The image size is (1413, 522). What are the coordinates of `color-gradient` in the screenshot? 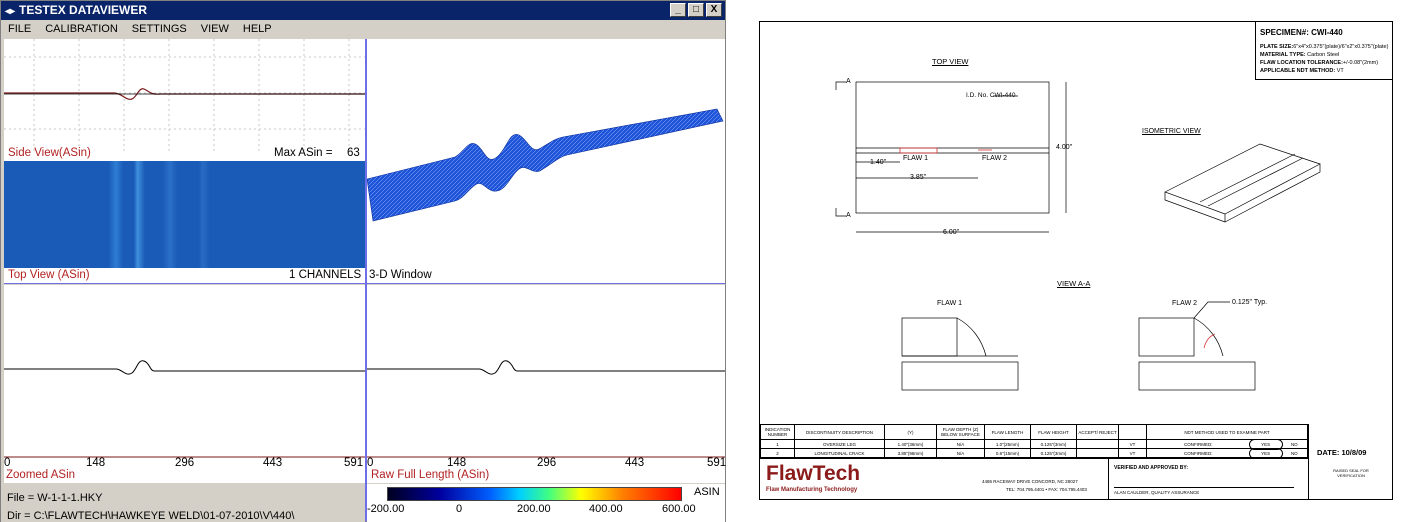 It's located at (534, 494).